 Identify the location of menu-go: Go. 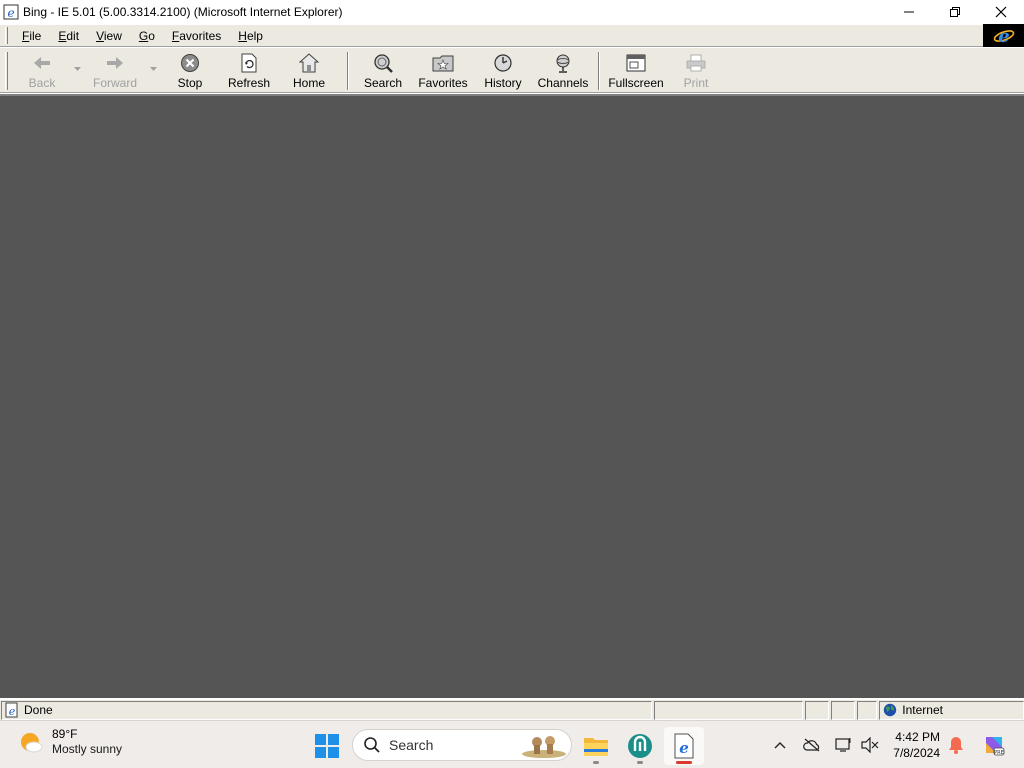
(147, 36).